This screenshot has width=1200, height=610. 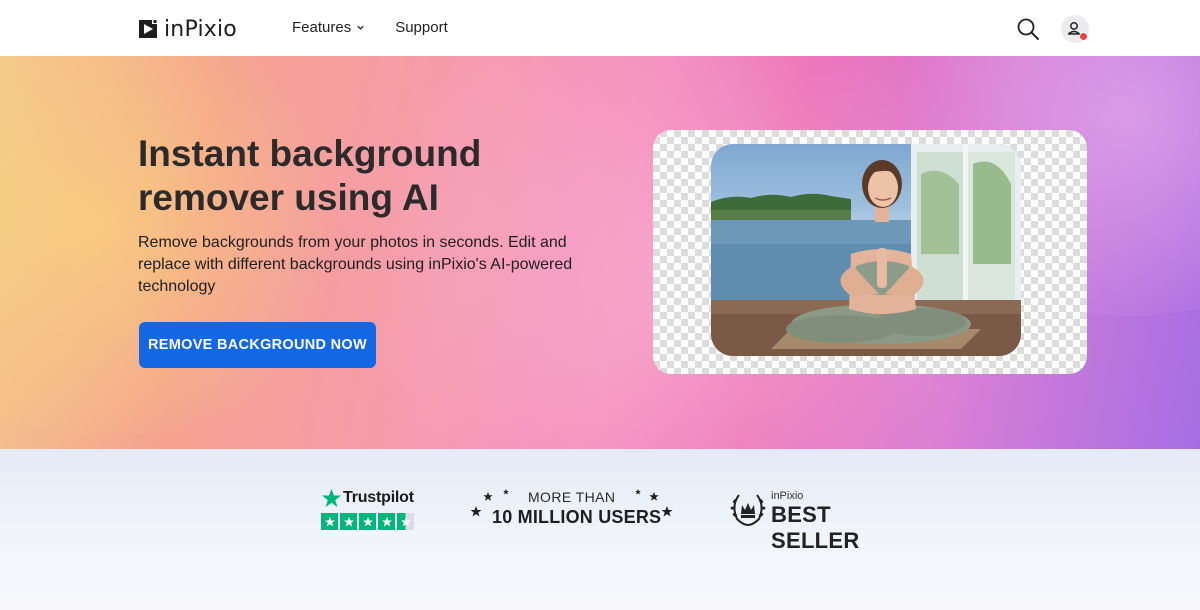 I want to click on chevron-down-icon, so click(x=360, y=27).